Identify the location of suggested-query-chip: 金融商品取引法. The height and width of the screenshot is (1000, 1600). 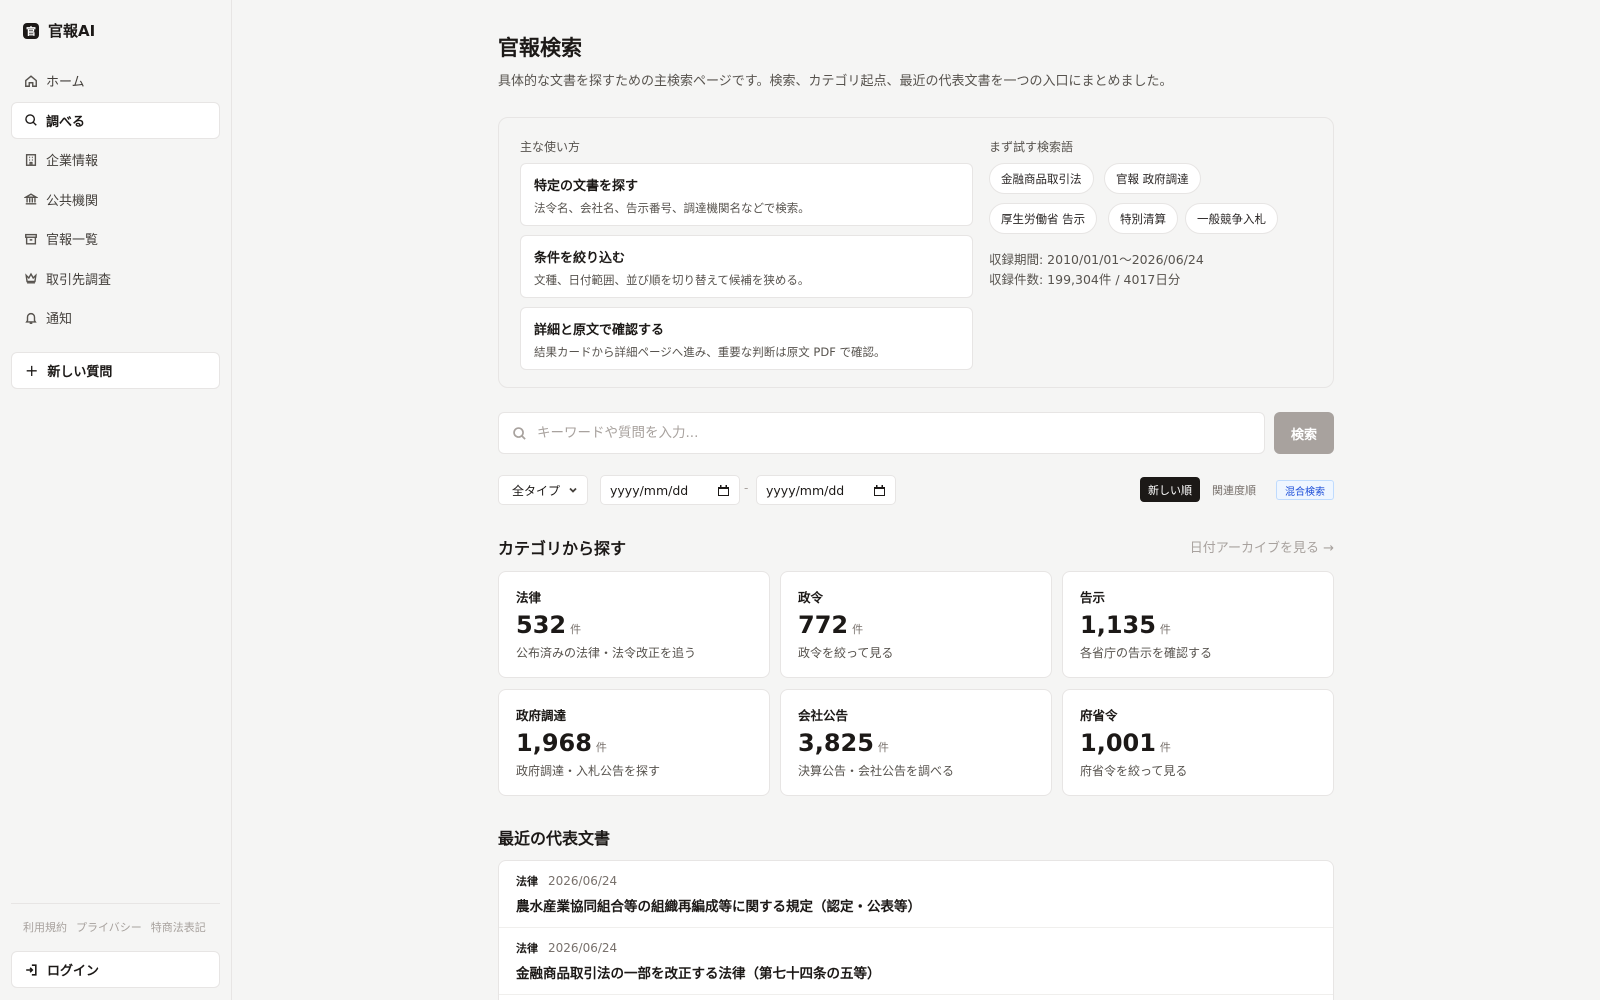
(1041, 178).